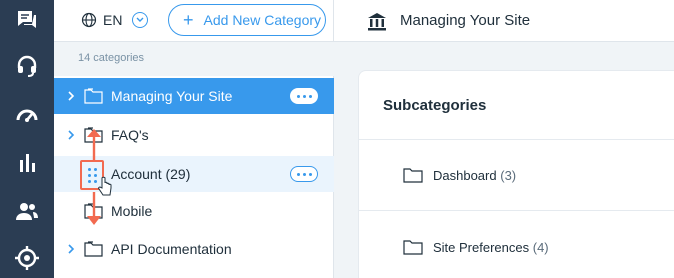  Describe the element at coordinates (377, 22) in the screenshot. I see `home-icon` at that location.